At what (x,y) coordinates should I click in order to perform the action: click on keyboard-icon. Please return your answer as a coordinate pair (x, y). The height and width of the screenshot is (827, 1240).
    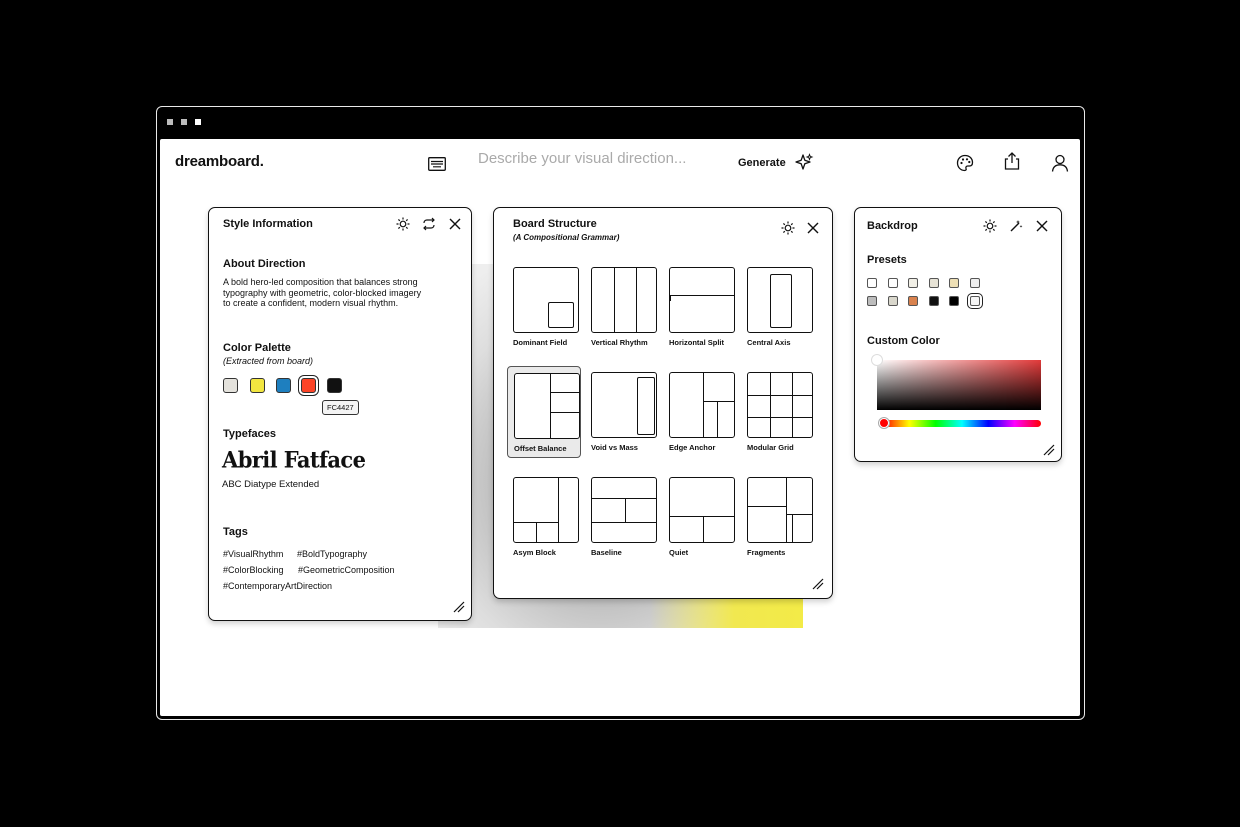
    Looking at the image, I should click on (437, 164).